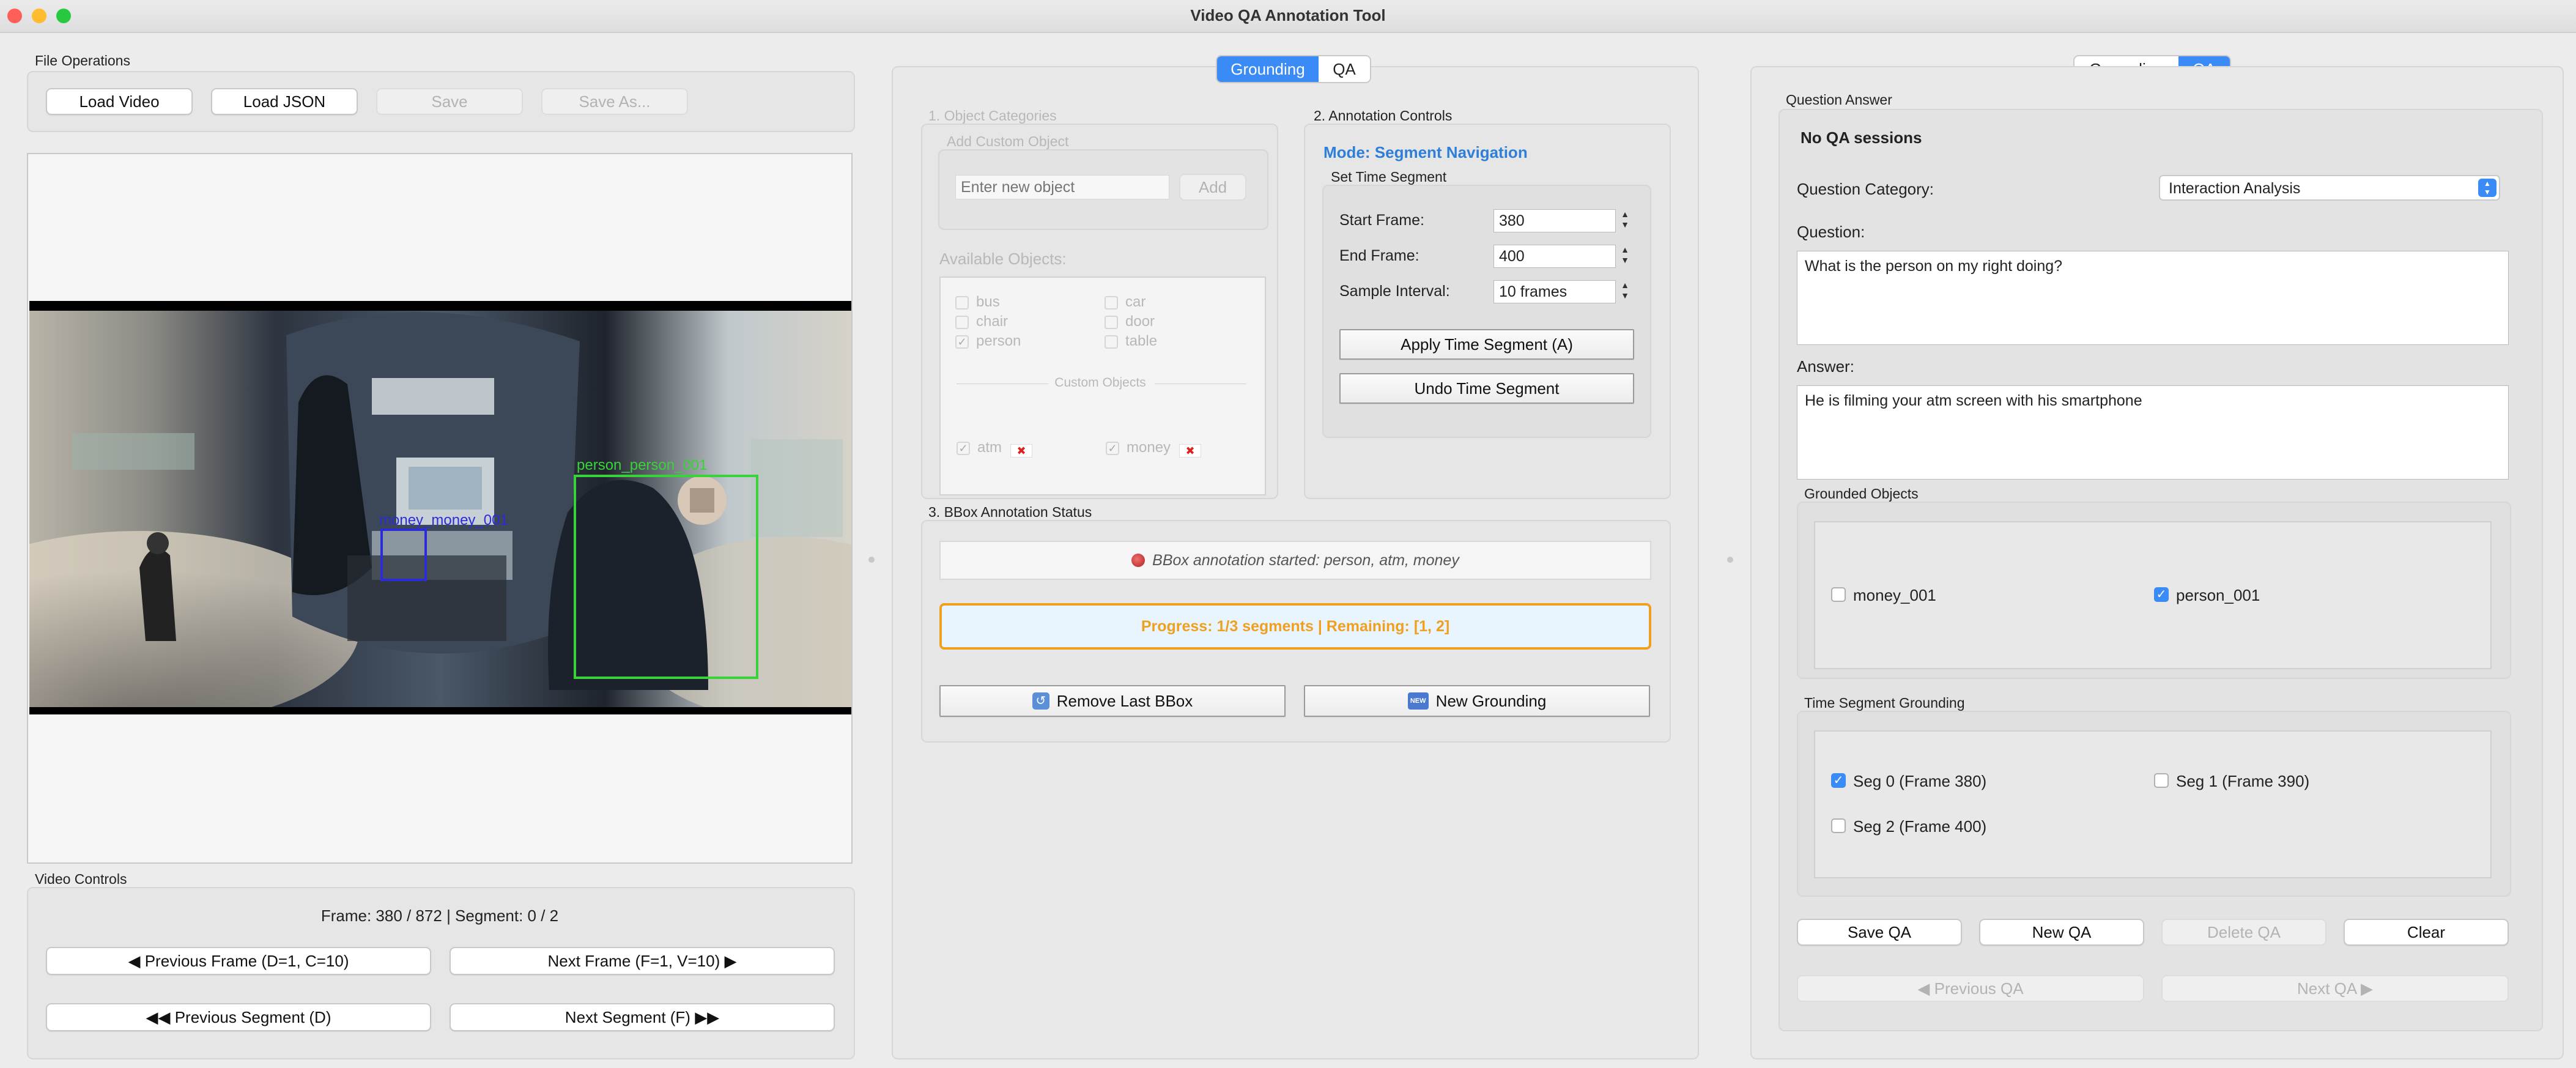  Describe the element at coordinates (1111, 323) in the screenshot. I see `object-checkbox-door` at that location.